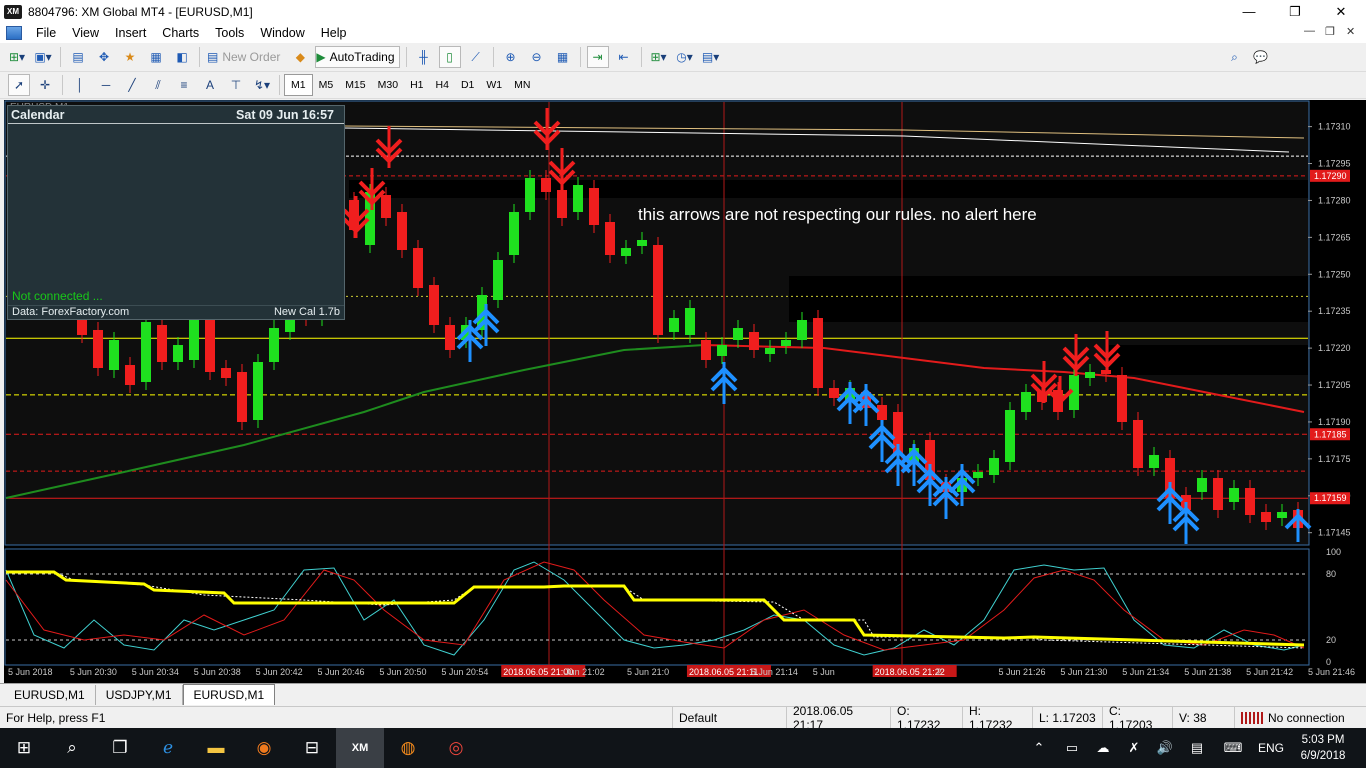 Image resolution: width=1366 pixels, height=768 pixels. Describe the element at coordinates (357, 57) in the screenshot. I see `autotrading-button: ▶ AutoTrading` at that location.